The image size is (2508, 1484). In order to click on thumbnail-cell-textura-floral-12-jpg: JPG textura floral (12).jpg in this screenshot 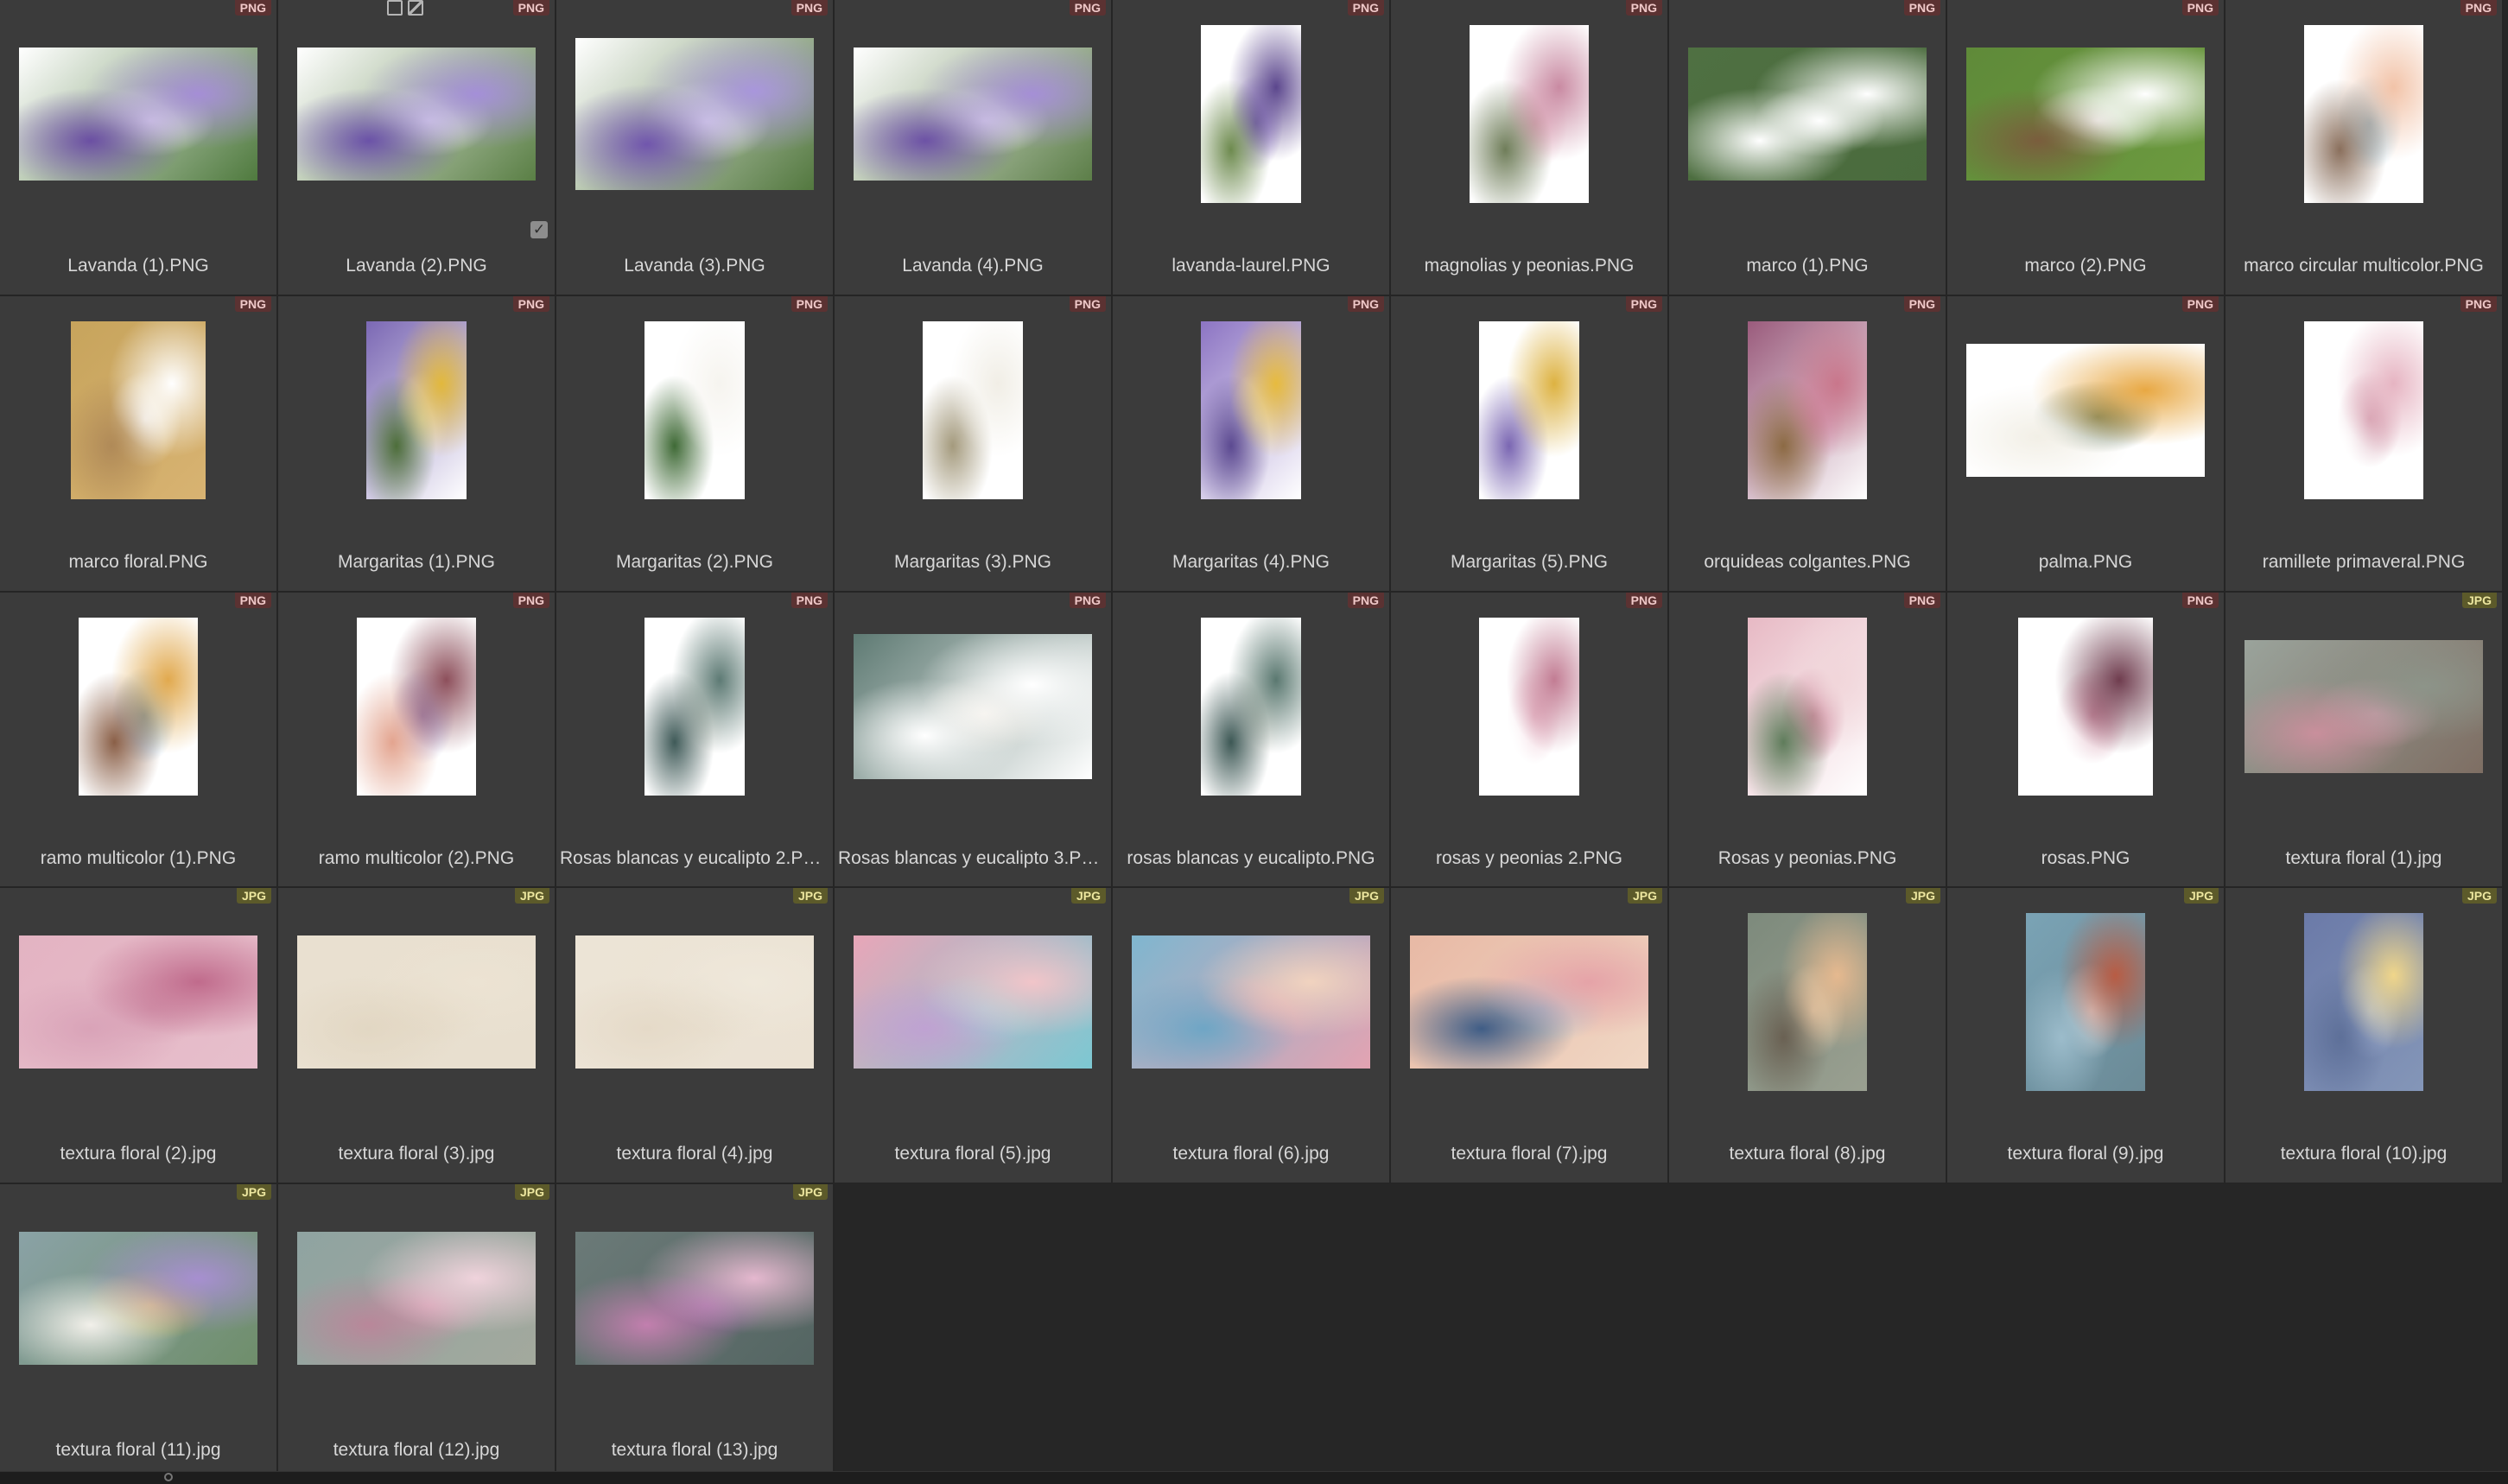, I will do `click(417, 1332)`.